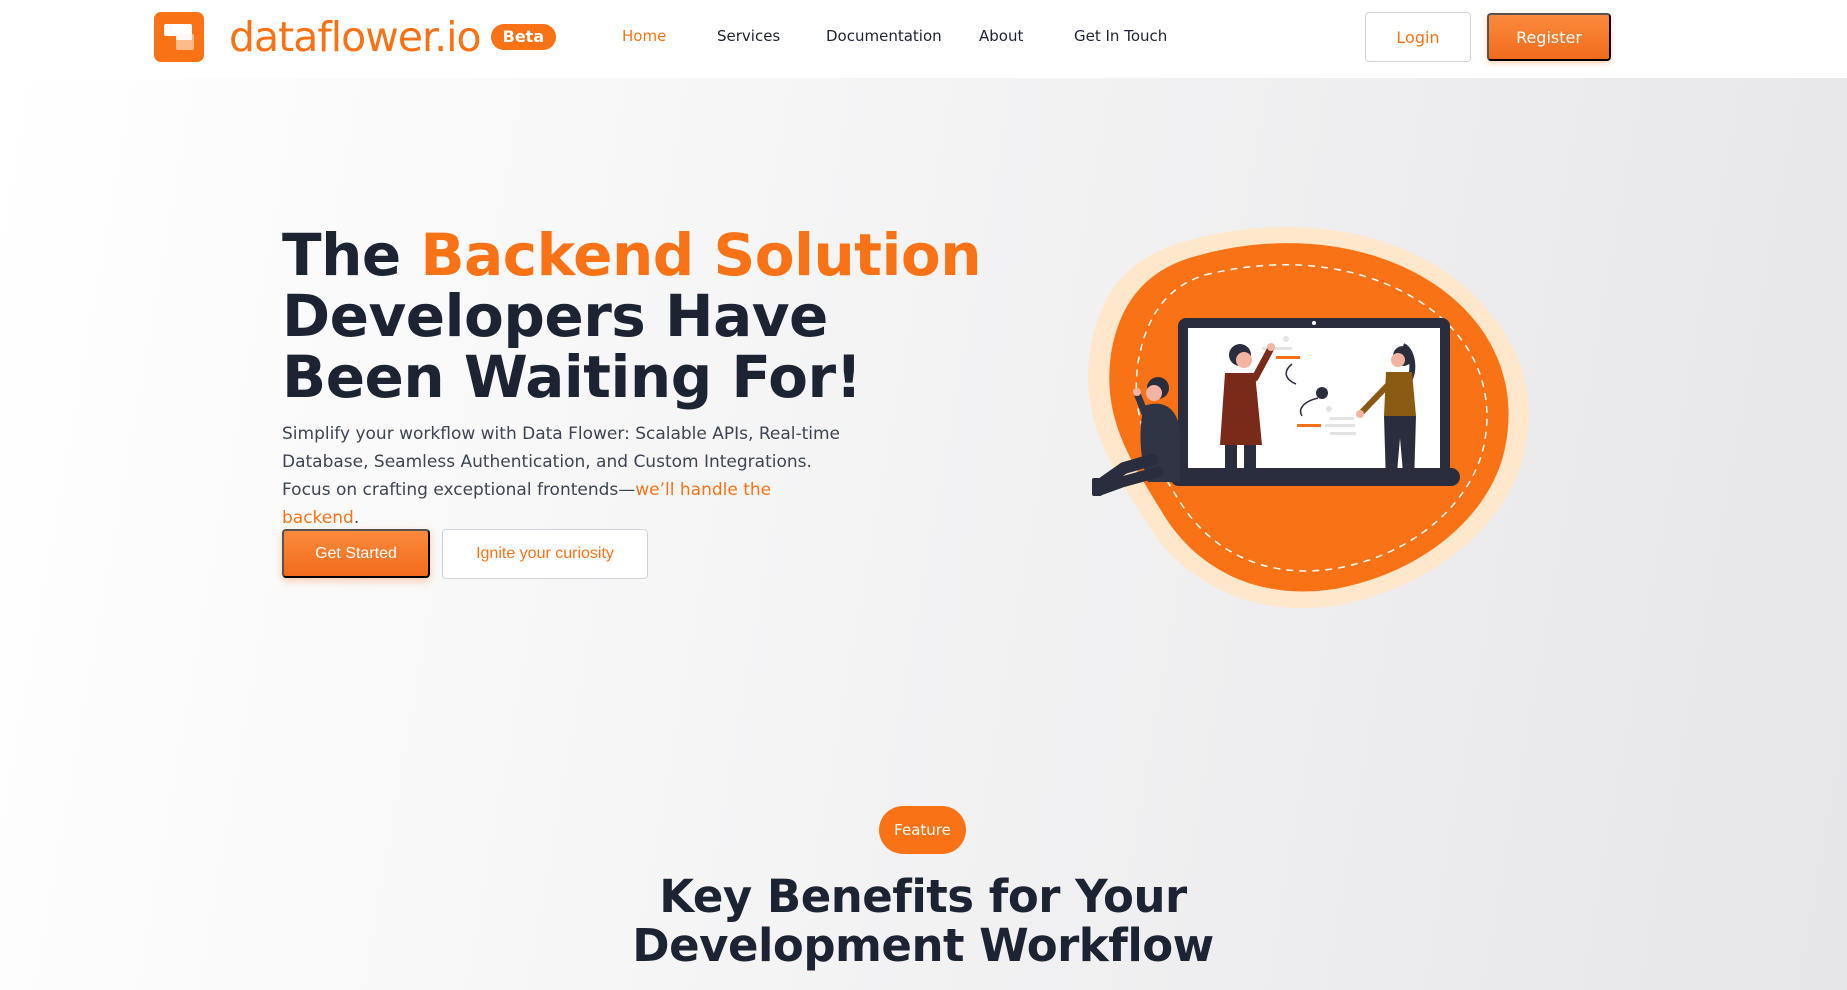  What do you see at coordinates (356, 518) in the screenshot?
I see `subtext-end: .` at bounding box center [356, 518].